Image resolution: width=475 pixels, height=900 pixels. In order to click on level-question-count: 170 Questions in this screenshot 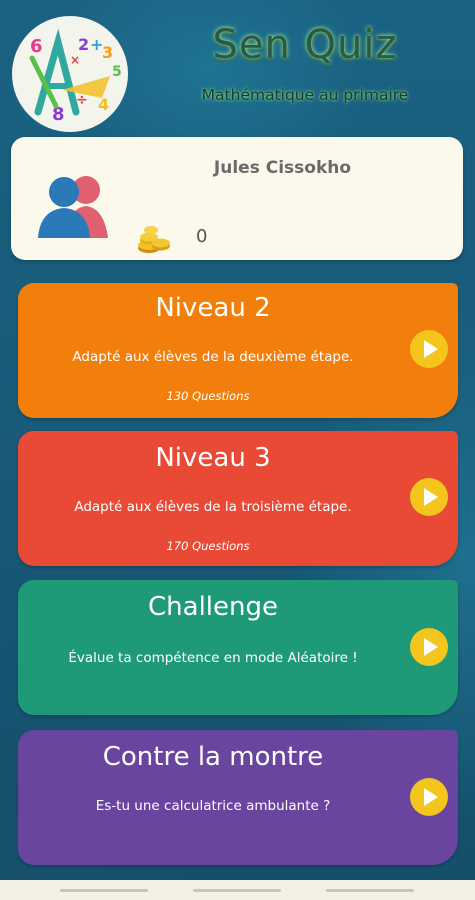, I will do `click(208, 546)`.